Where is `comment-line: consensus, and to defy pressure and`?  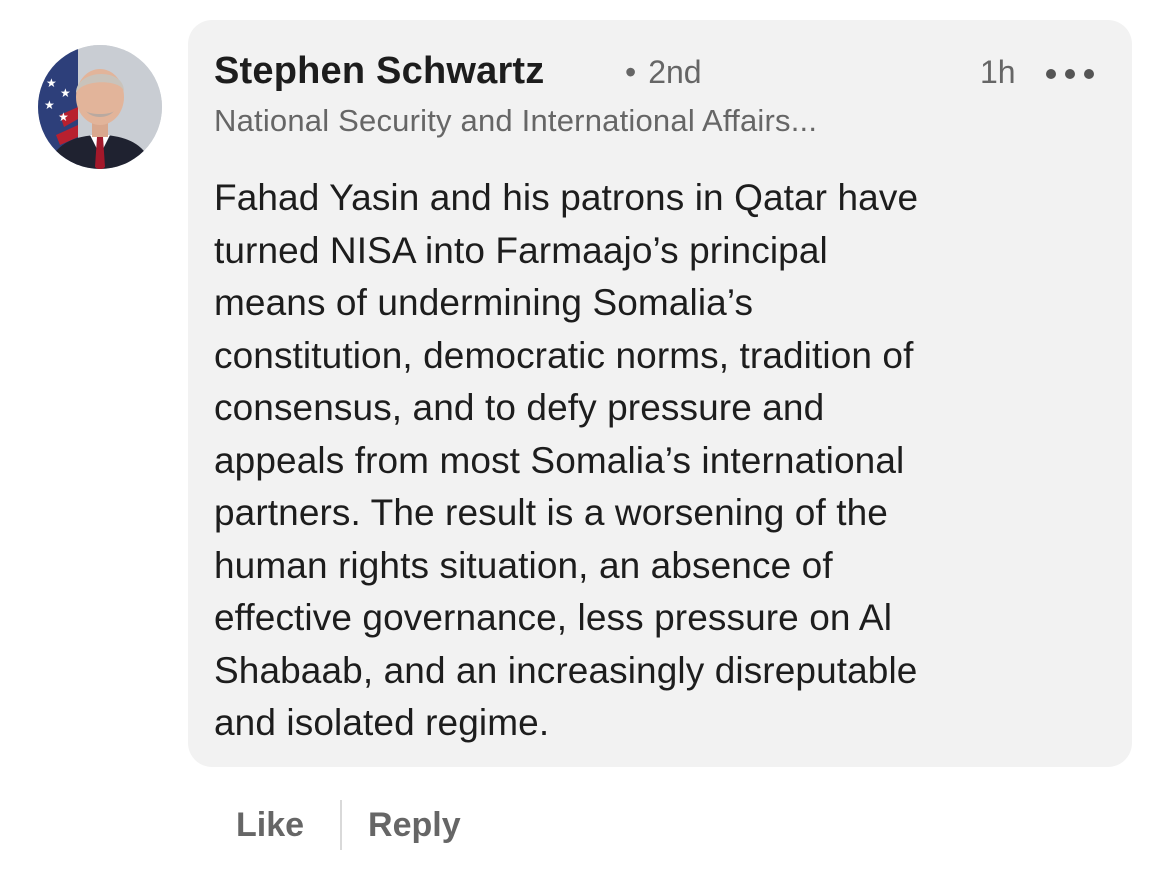 comment-line: consensus, and to defy pressure and is located at coordinates (519, 407).